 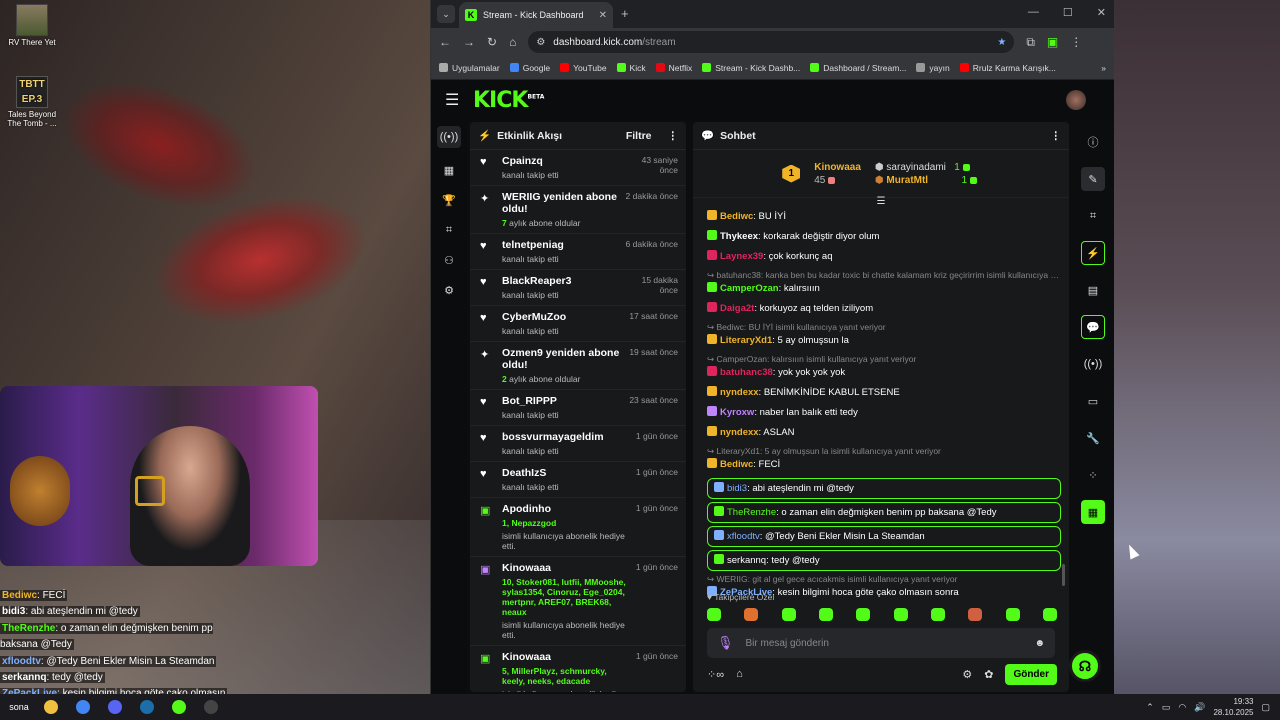 What do you see at coordinates (512, 42) in the screenshot?
I see `home-icon: ⌂` at bounding box center [512, 42].